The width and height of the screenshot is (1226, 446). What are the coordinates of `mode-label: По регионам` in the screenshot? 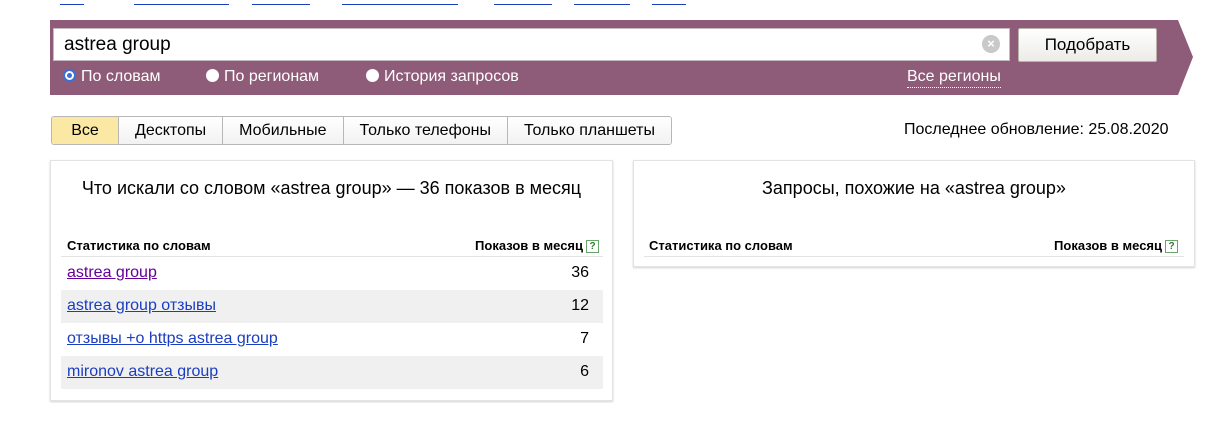 It's located at (272, 76).